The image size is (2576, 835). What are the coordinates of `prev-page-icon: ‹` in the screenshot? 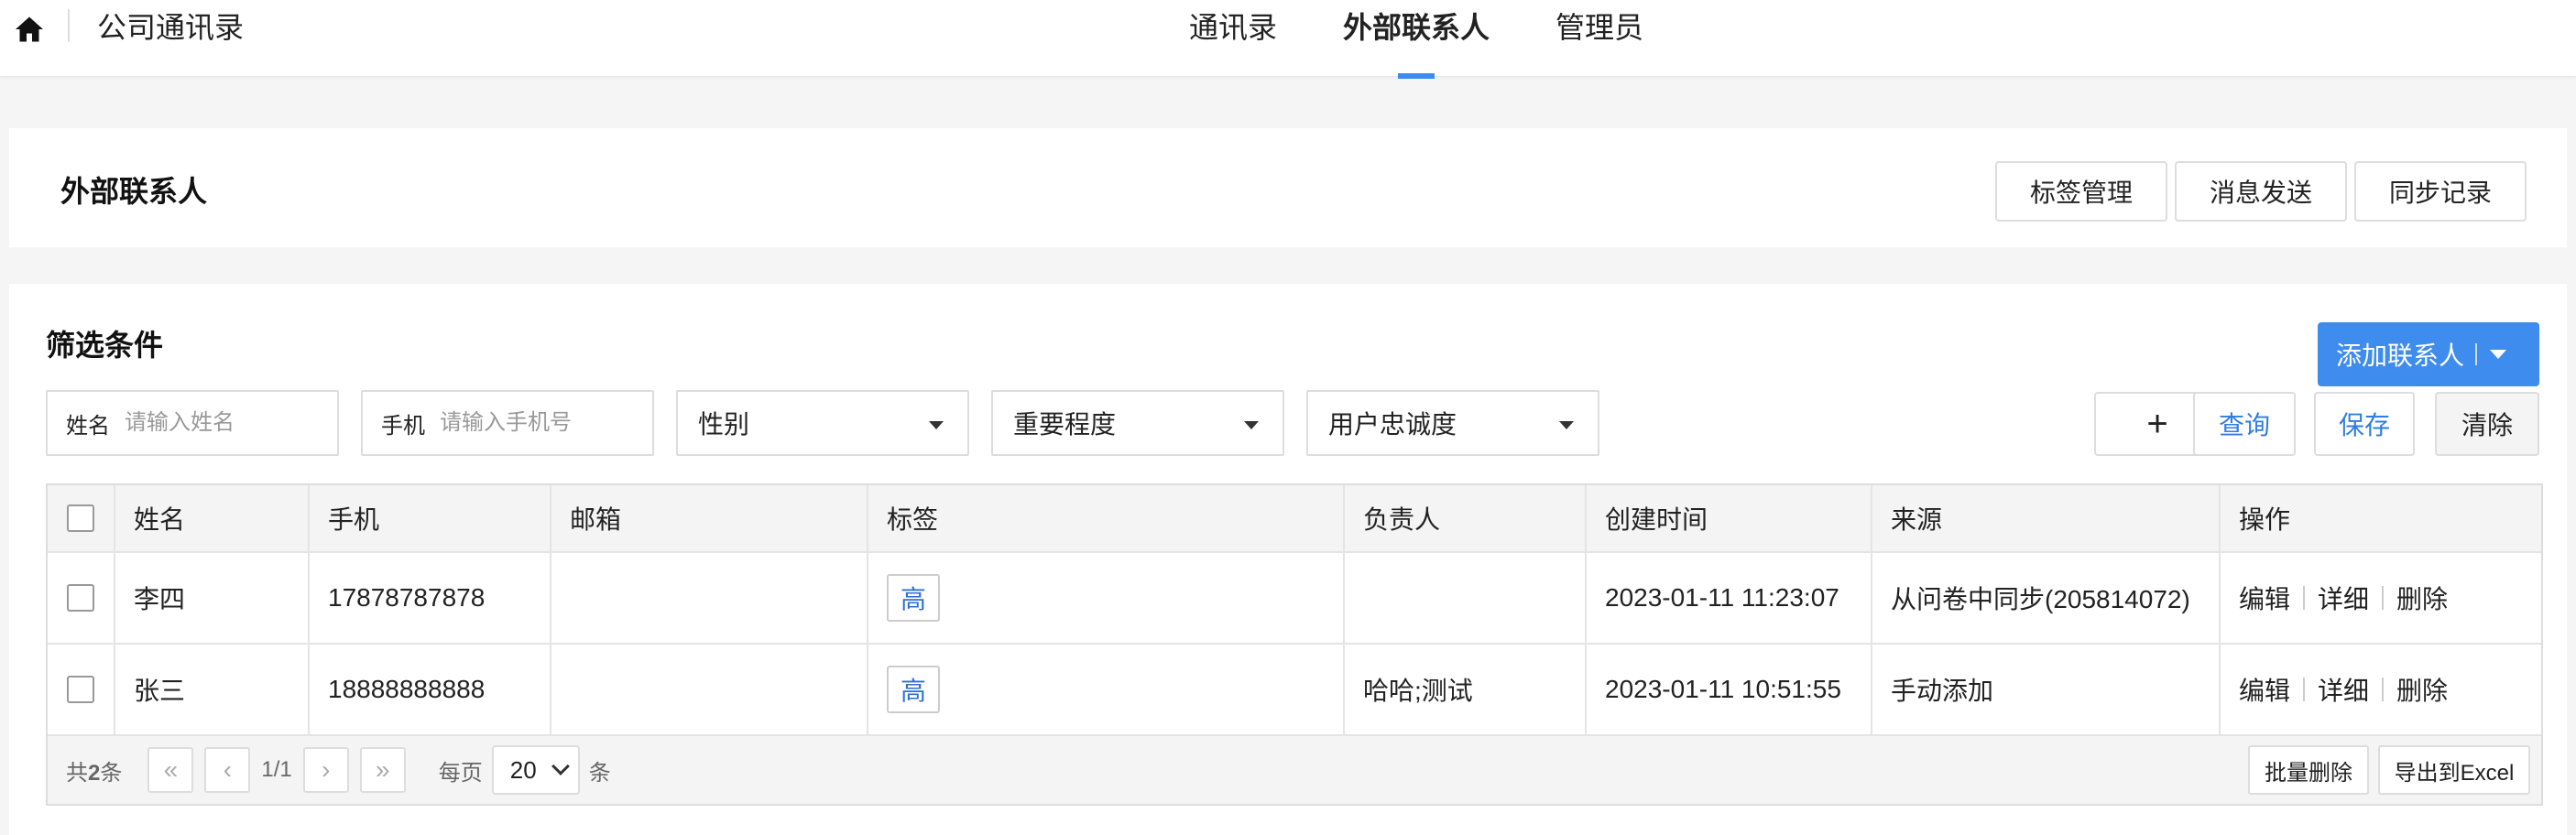 It's located at (228, 770).